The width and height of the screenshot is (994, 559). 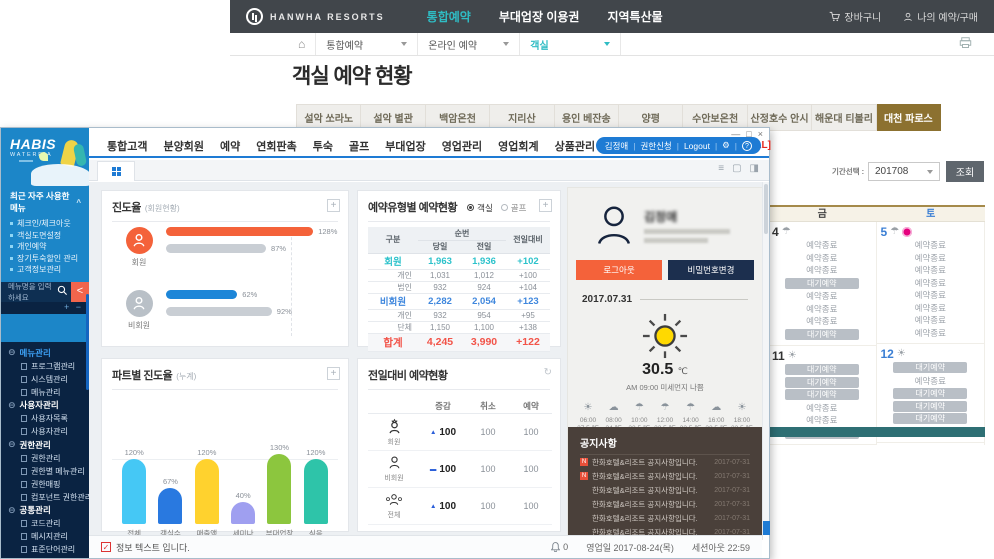 What do you see at coordinates (359, 146) in the screenshot?
I see `menubar-item: 골프` at bounding box center [359, 146].